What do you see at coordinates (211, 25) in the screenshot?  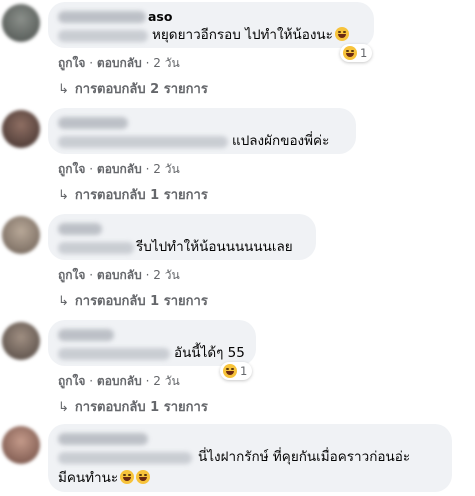 I see `comment-bubble: aso หยุดยาวอีกรอบ ไปทำให้น้องนะ` at bounding box center [211, 25].